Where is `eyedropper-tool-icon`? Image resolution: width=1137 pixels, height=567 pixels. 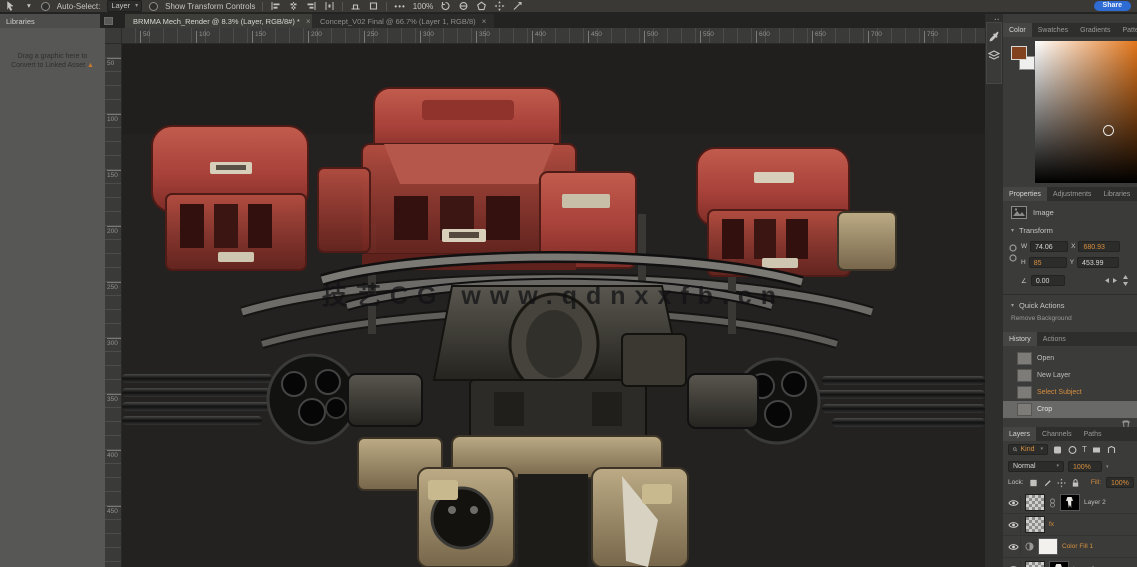
eyedropper-tool-icon is located at coordinates (994, 36).